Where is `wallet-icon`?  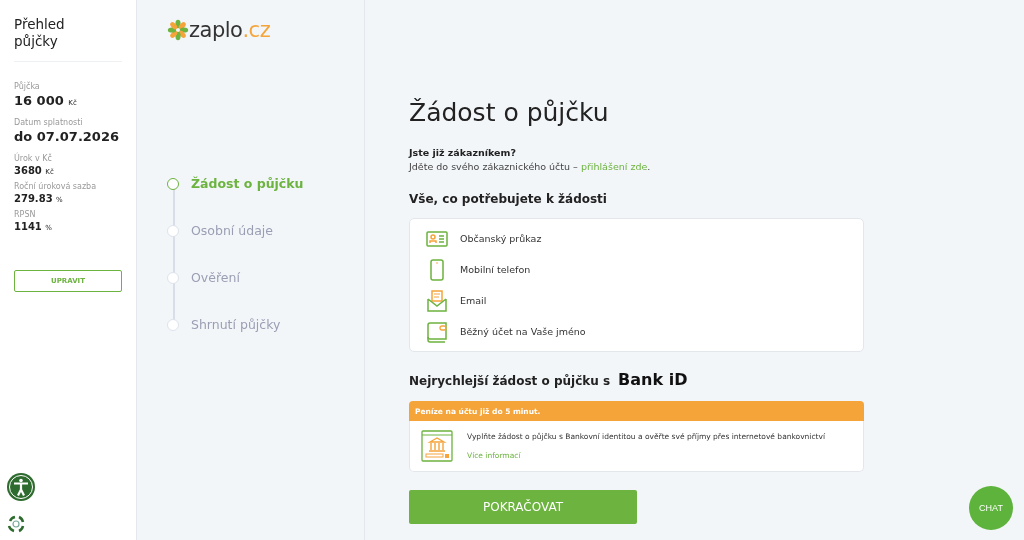
wallet-icon is located at coordinates (437, 331).